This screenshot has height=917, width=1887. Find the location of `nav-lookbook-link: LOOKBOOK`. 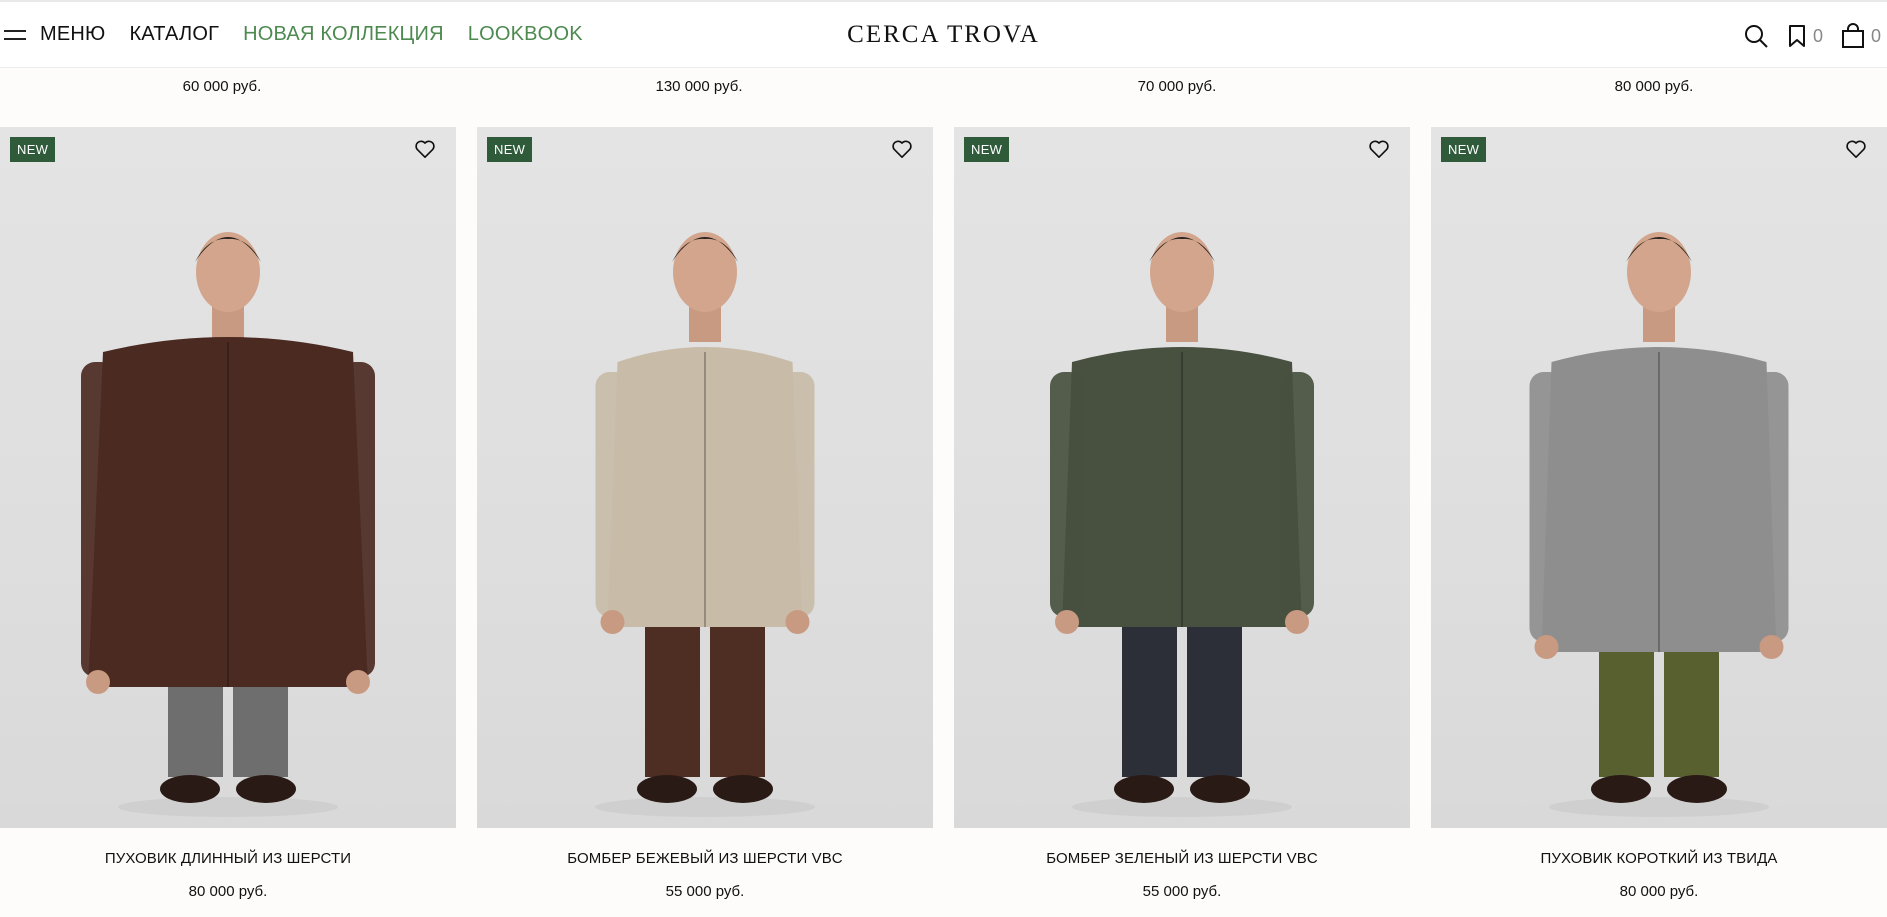

nav-lookbook-link: LOOKBOOK is located at coordinates (525, 34).